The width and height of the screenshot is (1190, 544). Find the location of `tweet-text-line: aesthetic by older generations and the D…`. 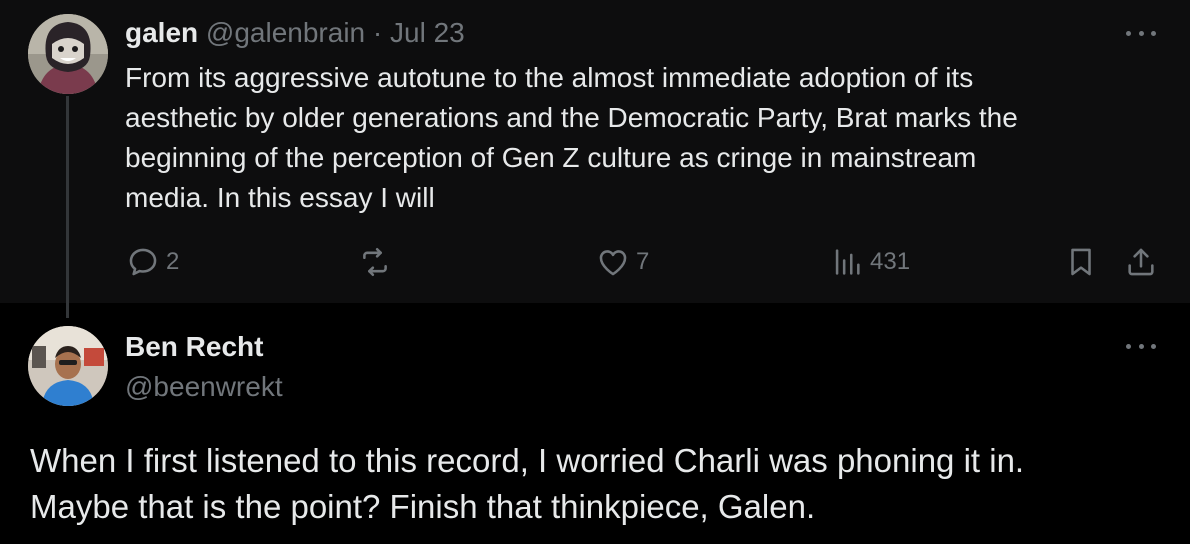

tweet-text-line: aesthetic by older generations and the D… is located at coordinates (571, 117).